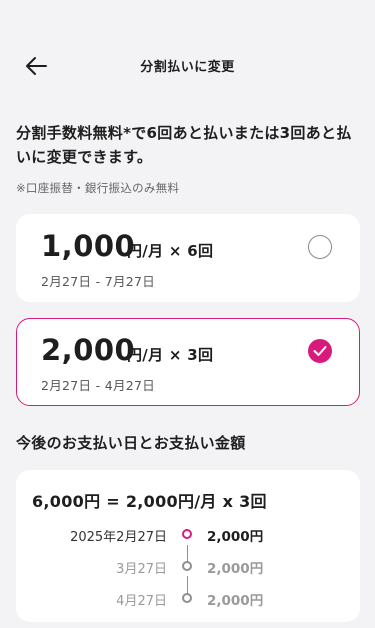 Image resolution: width=375 pixels, height=628 pixels. What do you see at coordinates (141, 601) in the screenshot?
I see `payment-date: 4月27日` at bounding box center [141, 601].